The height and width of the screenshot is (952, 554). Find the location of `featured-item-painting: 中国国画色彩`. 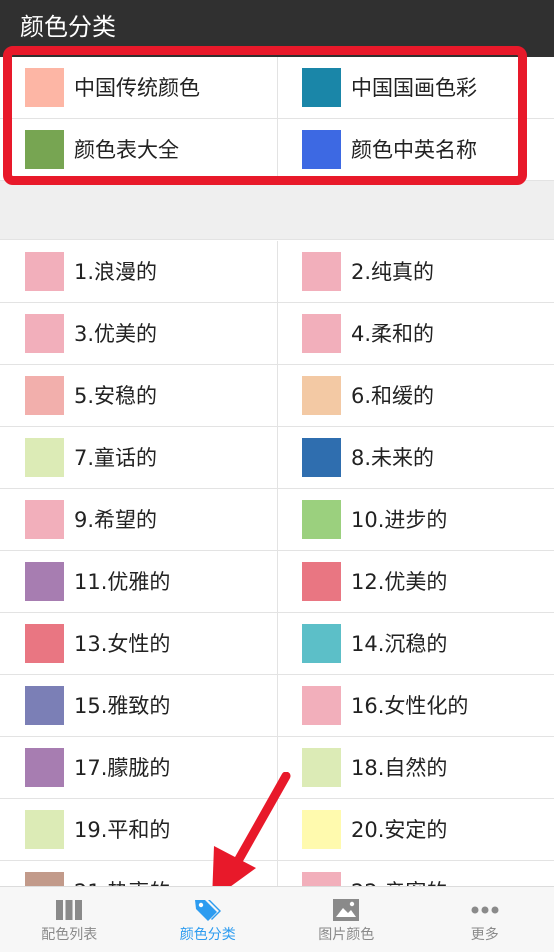

featured-item-painting: 中国国画色彩 is located at coordinates (415, 88).